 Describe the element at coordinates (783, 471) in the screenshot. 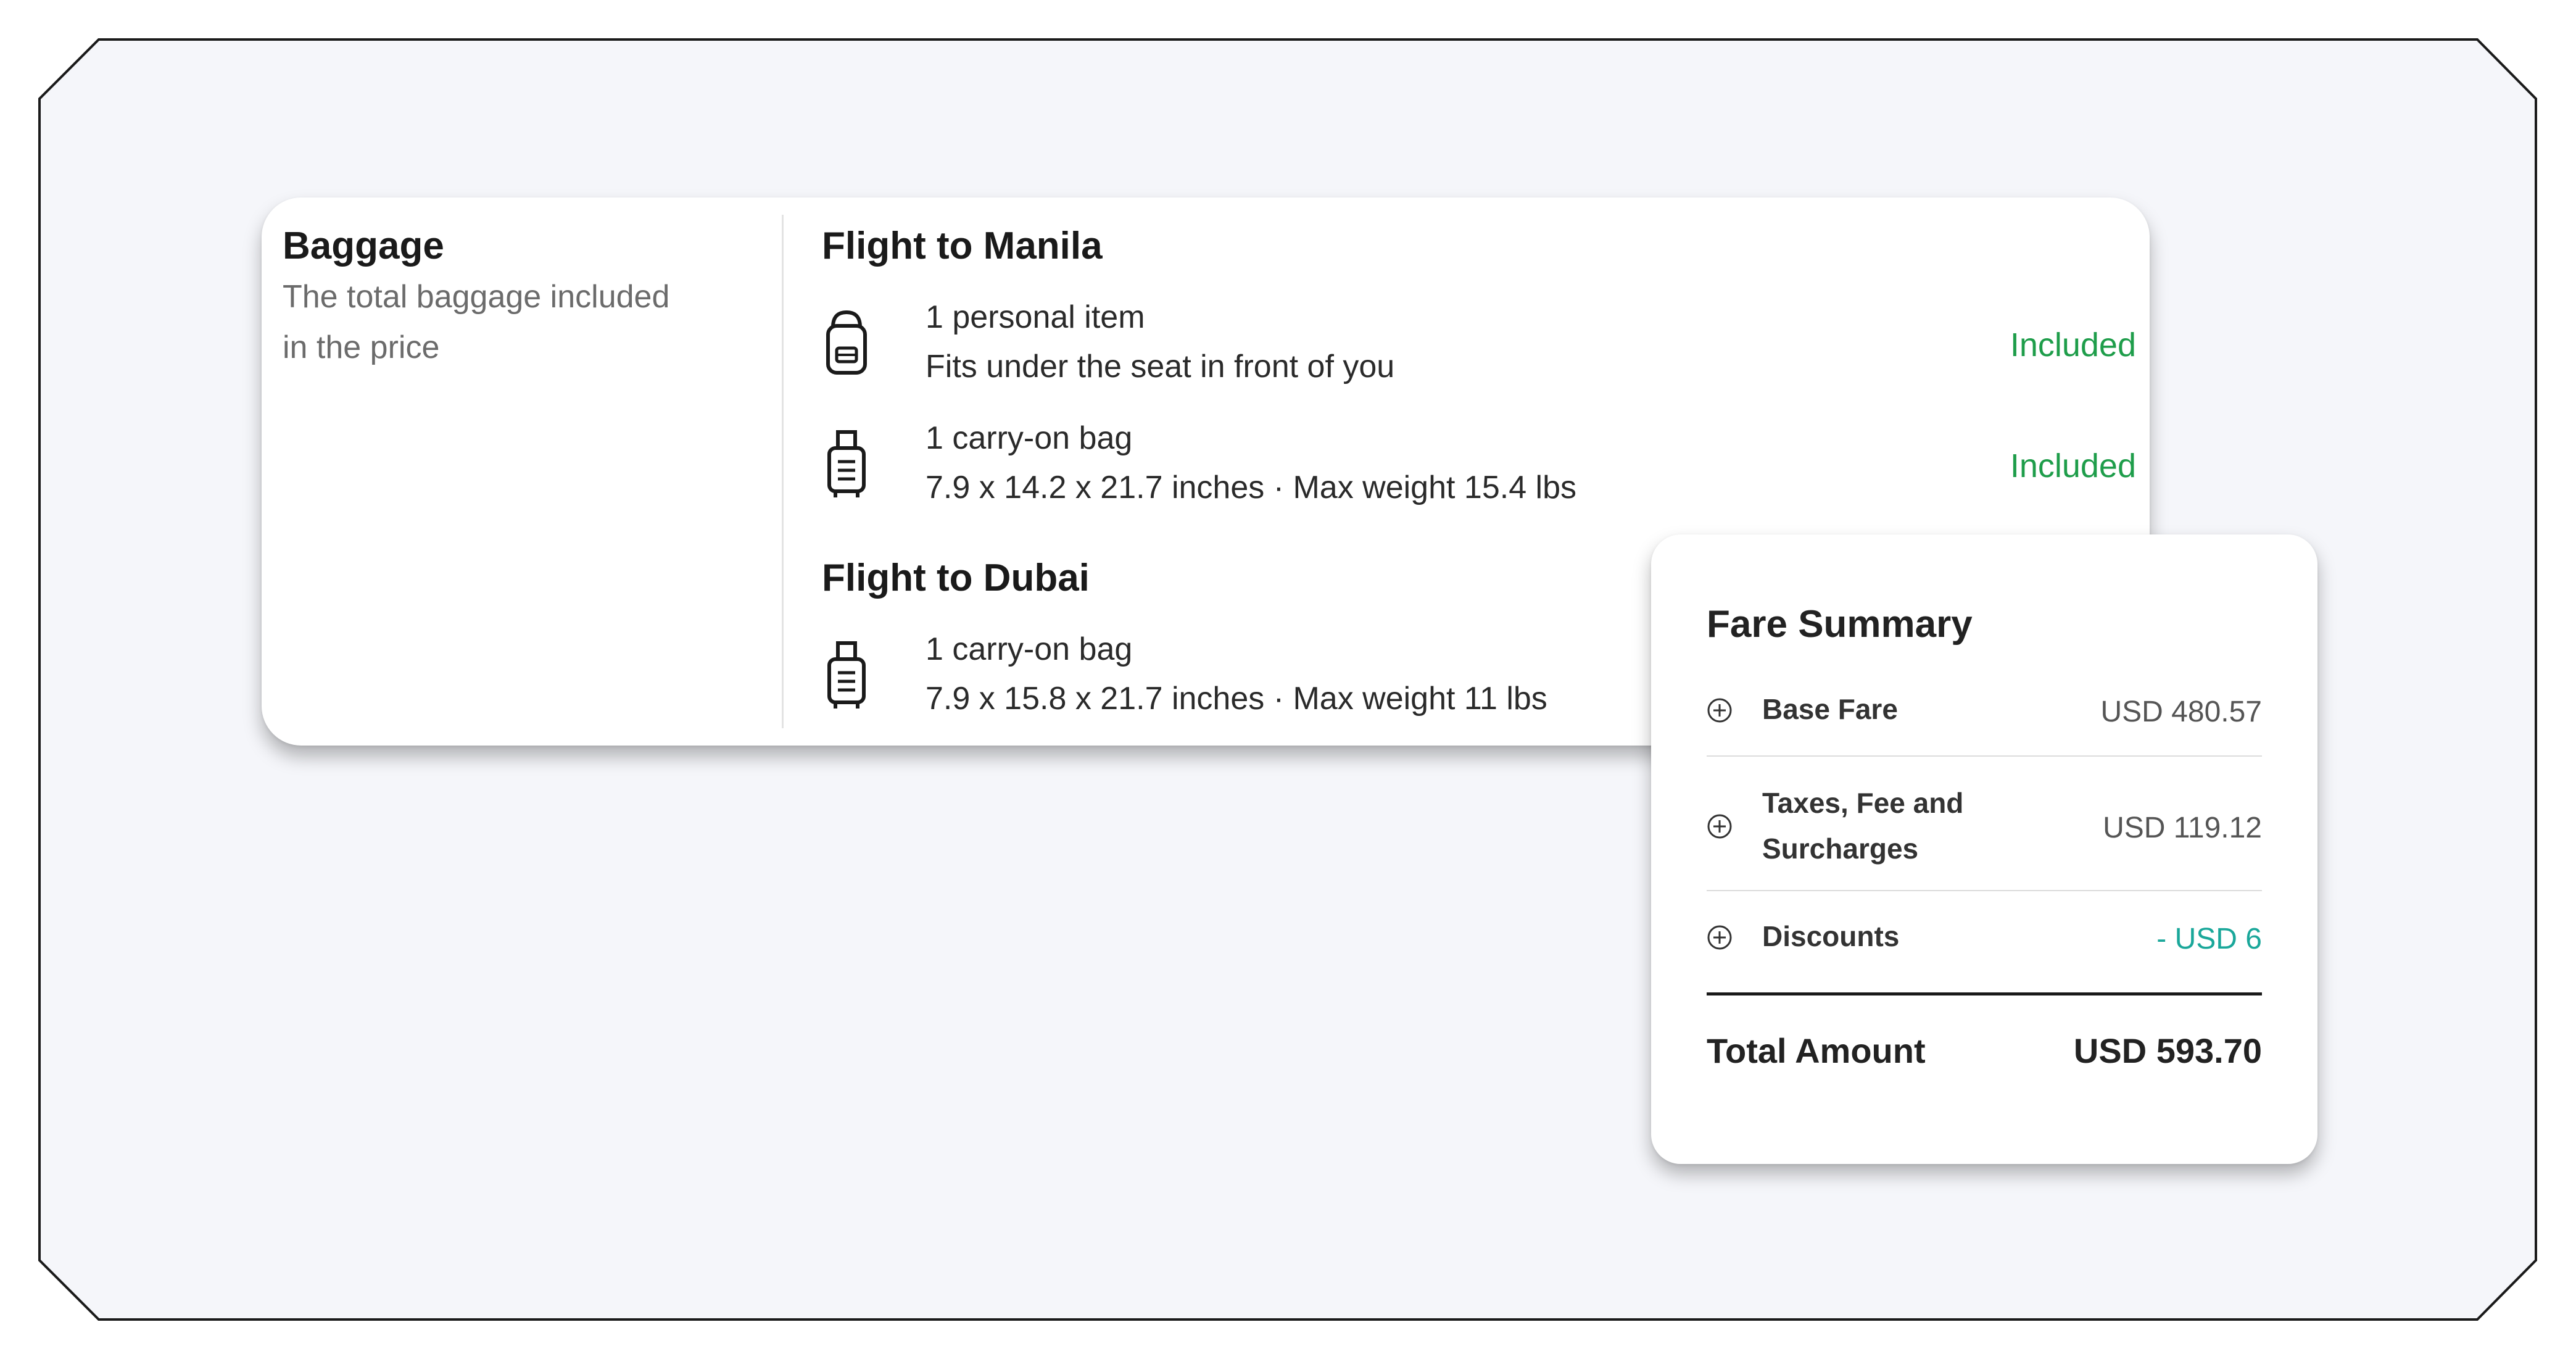

I see `vertical-divider` at that location.